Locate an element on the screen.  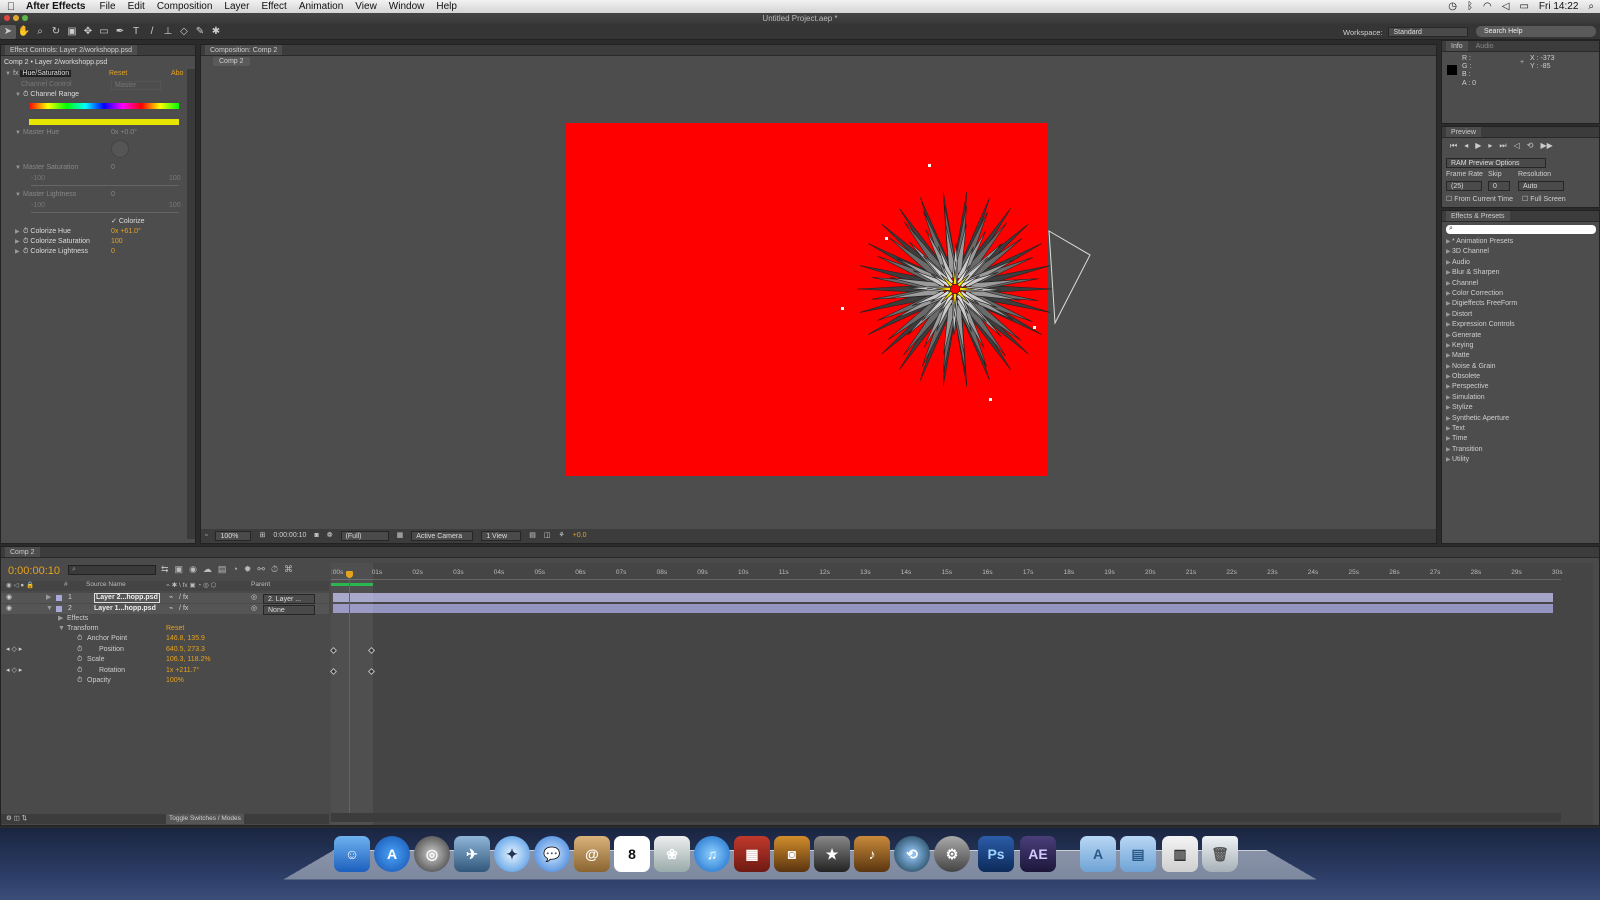
effects-category-item: ▶3D Channel is located at coordinates (1520, 252).